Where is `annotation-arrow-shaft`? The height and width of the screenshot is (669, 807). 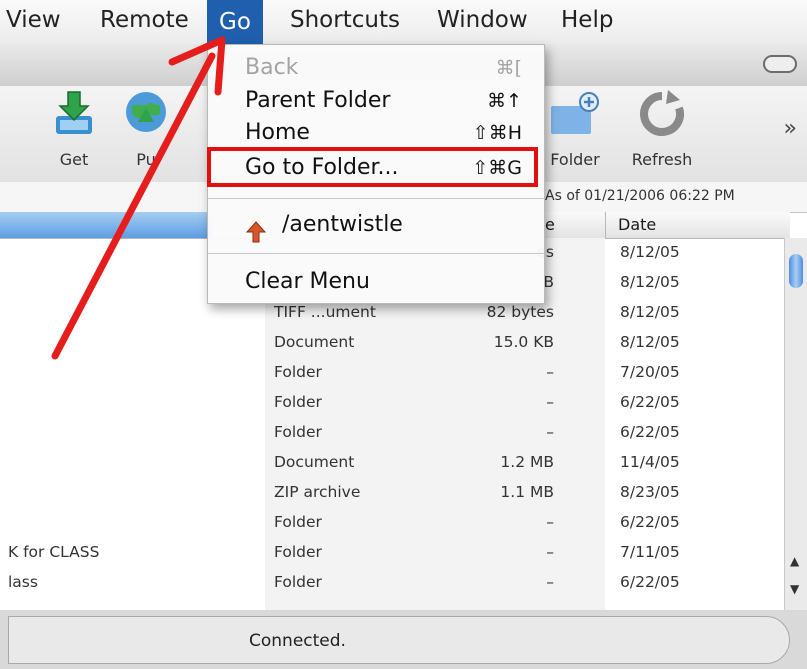 annotation-arrow-shaft is located at coordinates (133, 206).